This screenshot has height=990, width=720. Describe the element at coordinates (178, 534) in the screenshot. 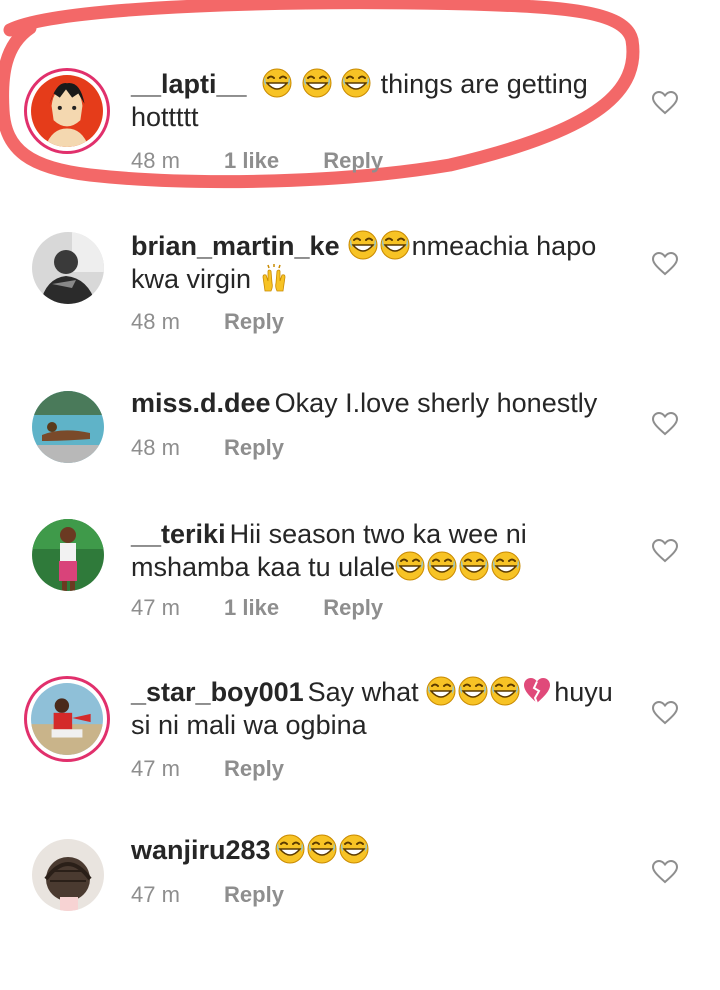

I see `comment-username: __teriki` at that location.